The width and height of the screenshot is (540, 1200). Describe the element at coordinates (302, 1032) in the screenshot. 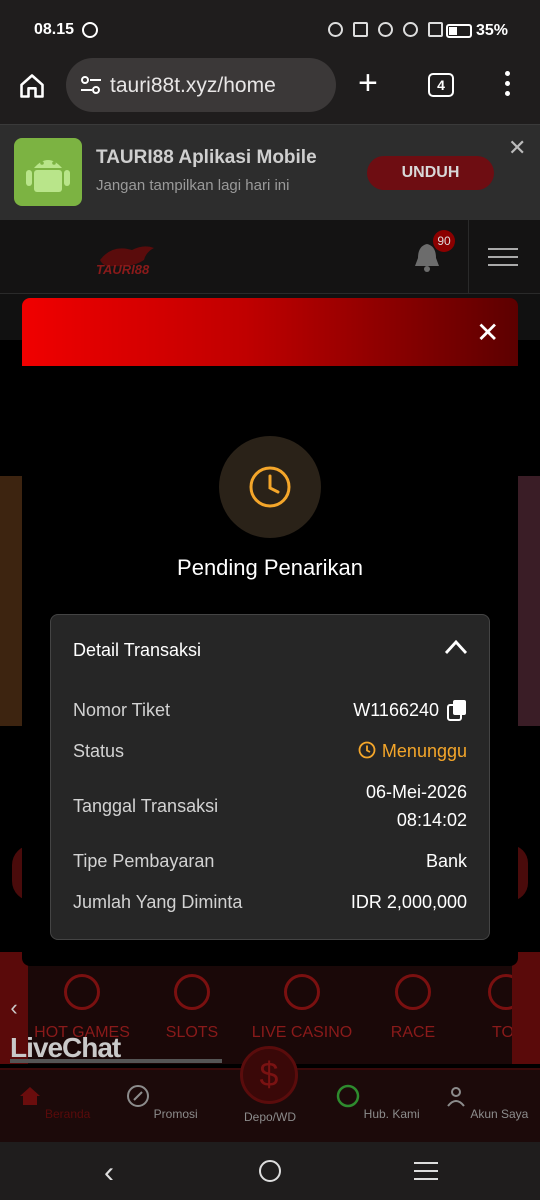

I see `category-label: LIVE CASINO` at that location.